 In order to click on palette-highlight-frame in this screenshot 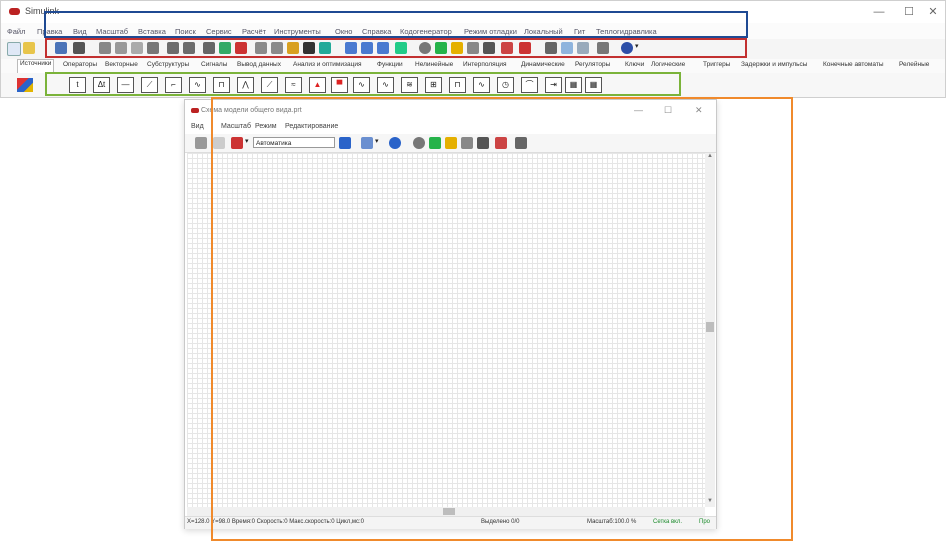, I will do `click(363, 84)`.